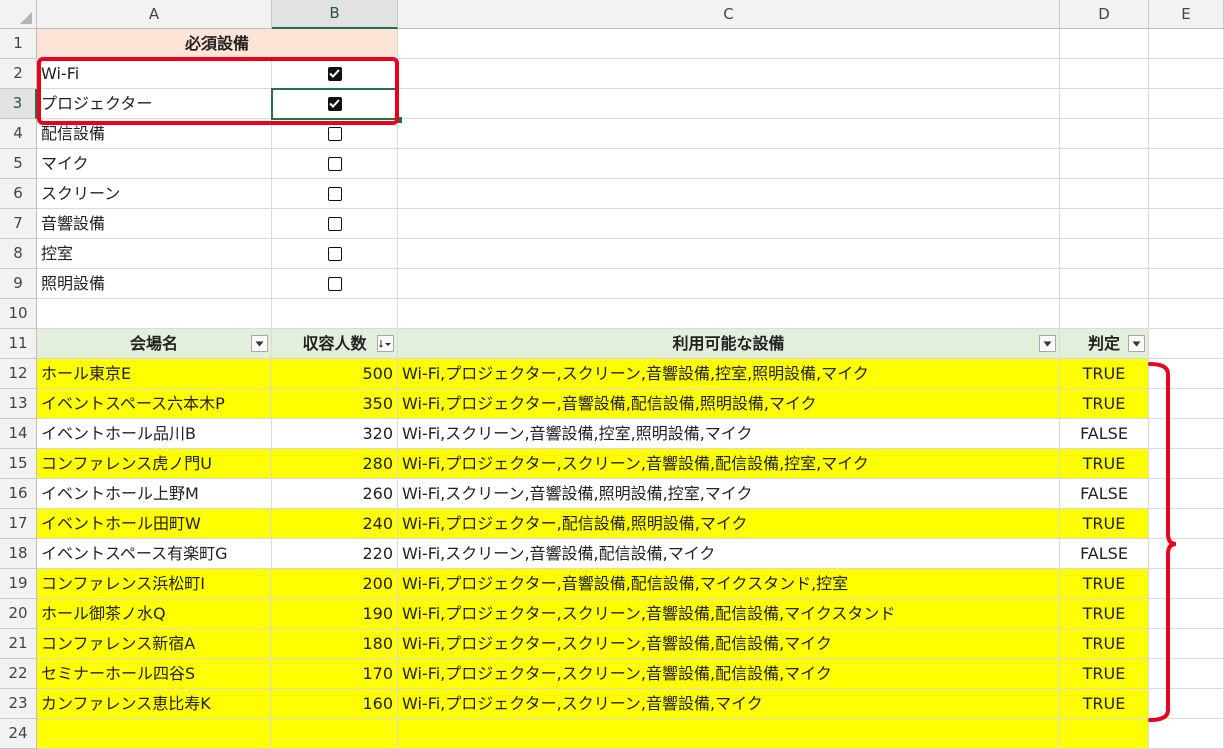 The height and width of the screenshot is (749, 1224). Describe the element at coordinates (729, 434) in the screenshot. I see `facilities-cell: Wi-Fi,スクリーン,音響設備,控室,照明設備,マイク` at that location.